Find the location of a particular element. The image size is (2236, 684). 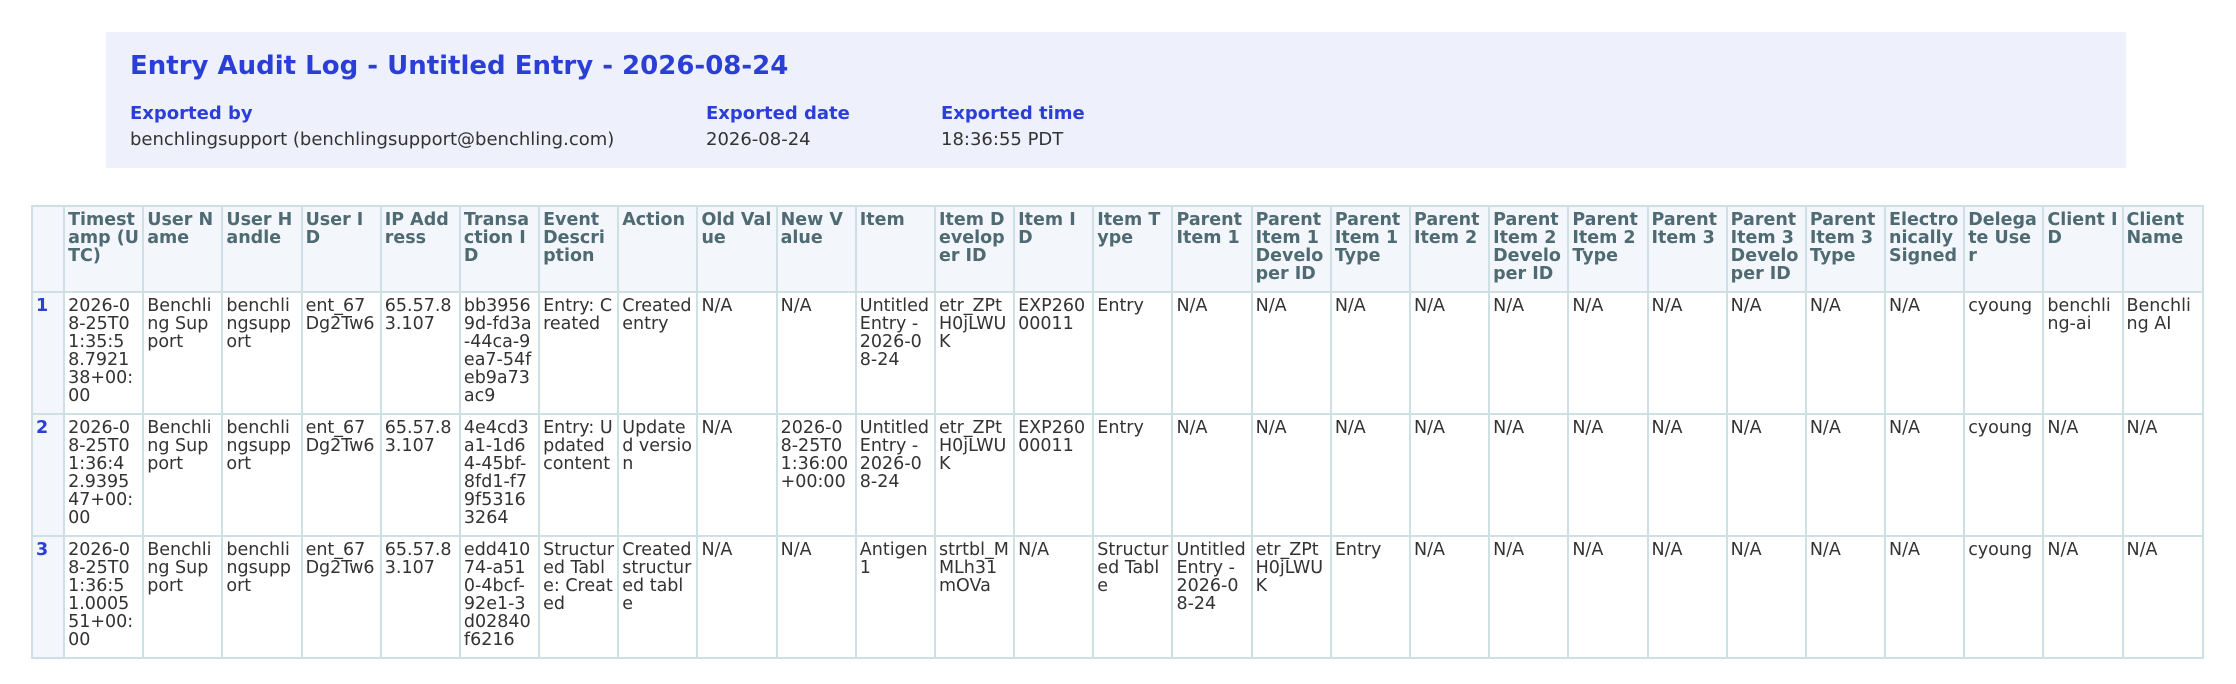

column-header: Action is located at coordinates (658, 249).